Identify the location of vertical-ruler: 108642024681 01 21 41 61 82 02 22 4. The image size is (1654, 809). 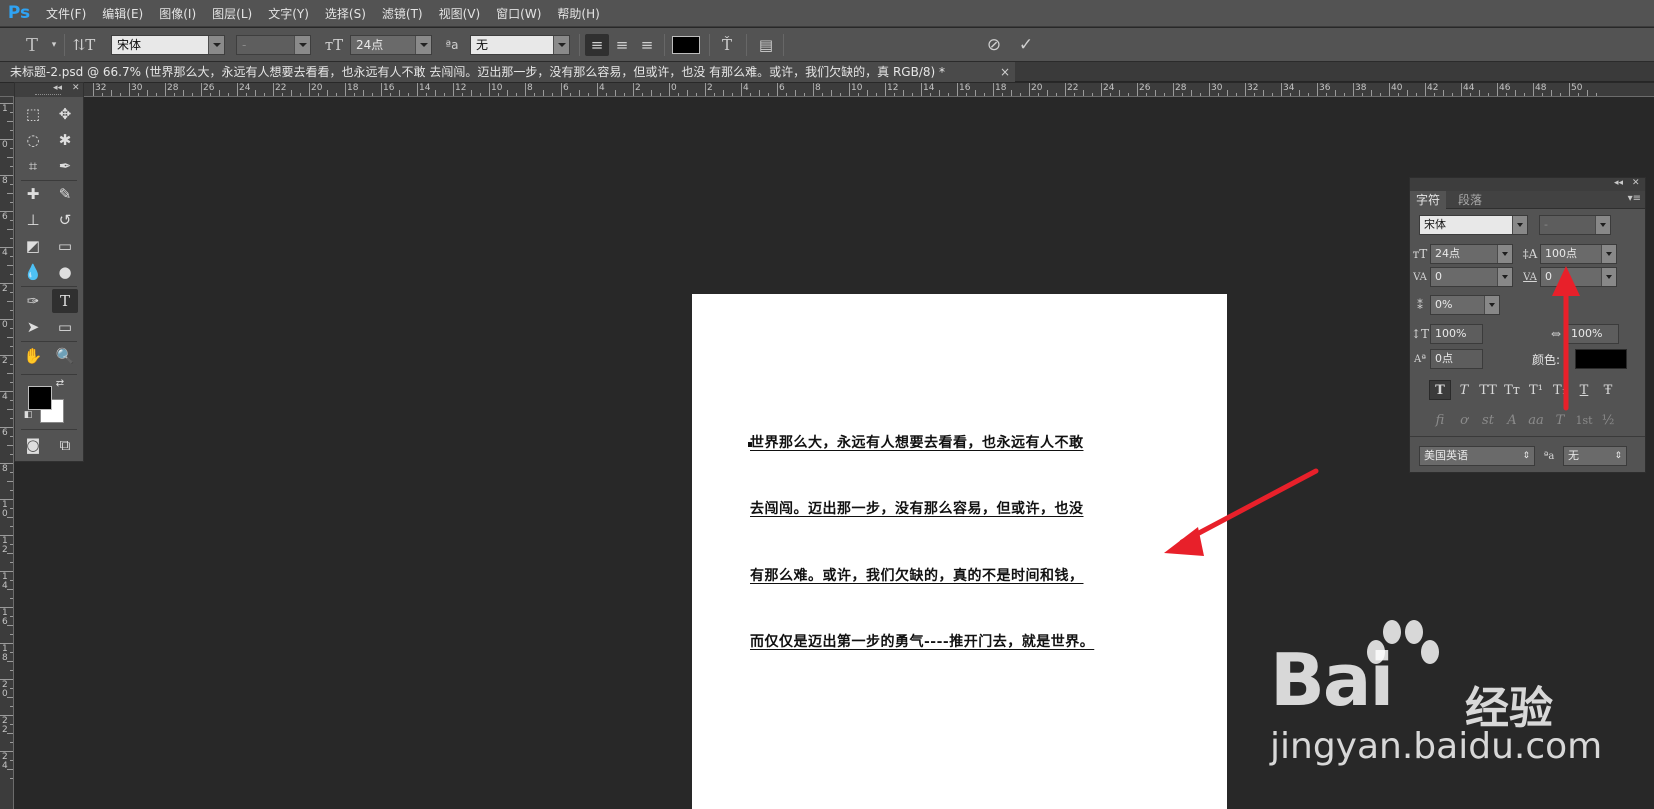
(7, 453).